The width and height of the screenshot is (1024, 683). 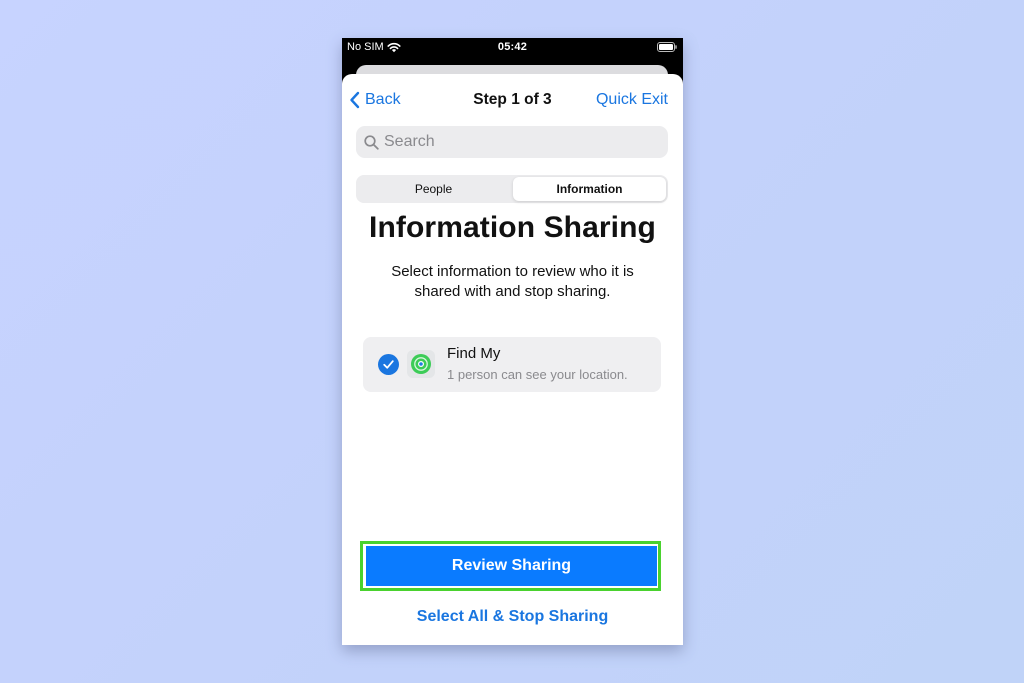 I want to click on status-bar: No SIM 05:42, so click(x=512, y=48).